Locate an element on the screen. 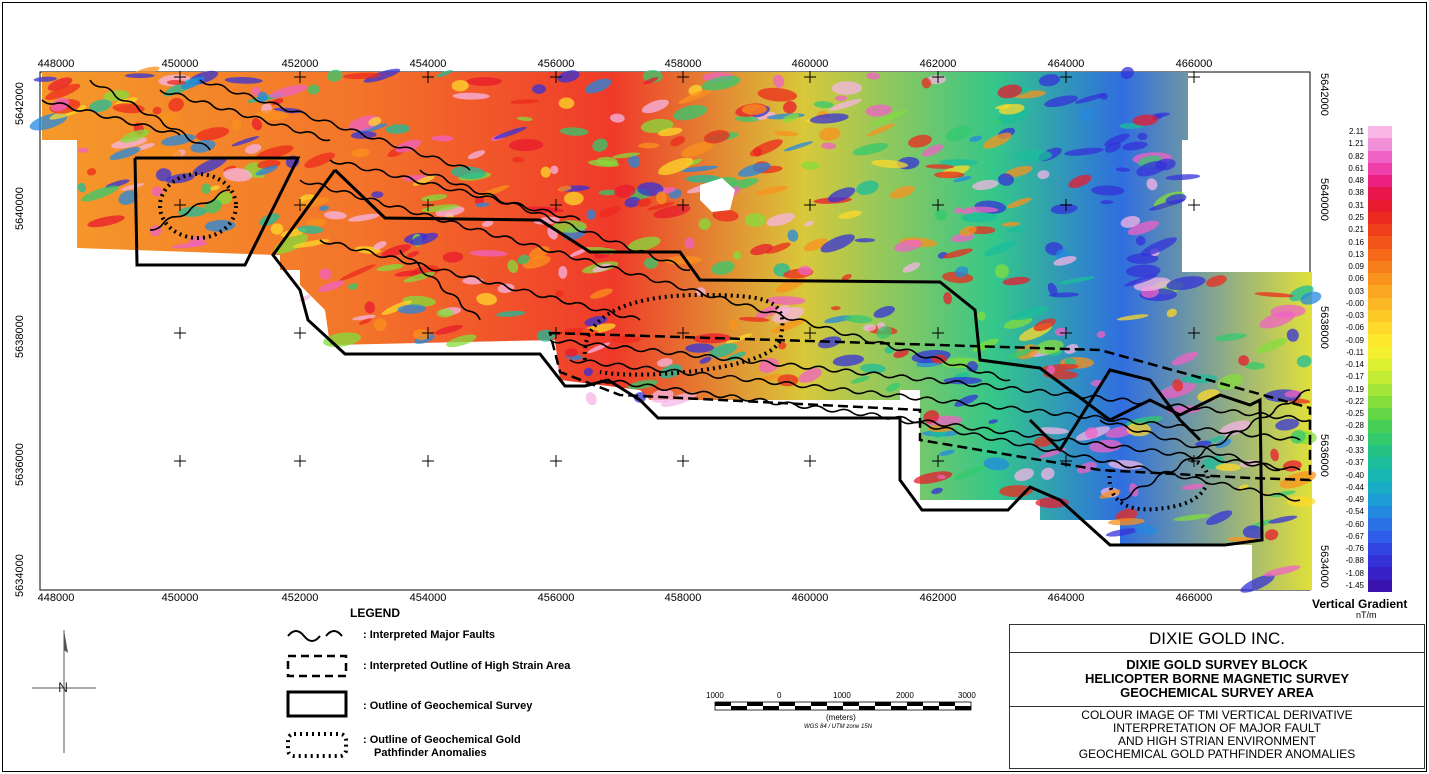 This screenshot has width=1429, height=774. colorbar-value: 0.13 is located at coordinates (1356, 254).